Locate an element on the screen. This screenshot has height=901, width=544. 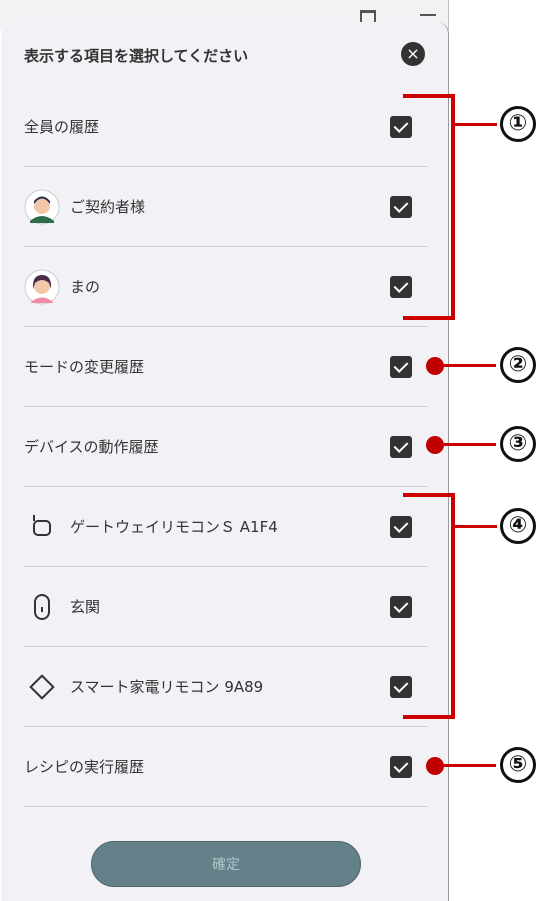
list-item-recipe-history: レシピの実行履歴 is located at coordinates (226, 767).